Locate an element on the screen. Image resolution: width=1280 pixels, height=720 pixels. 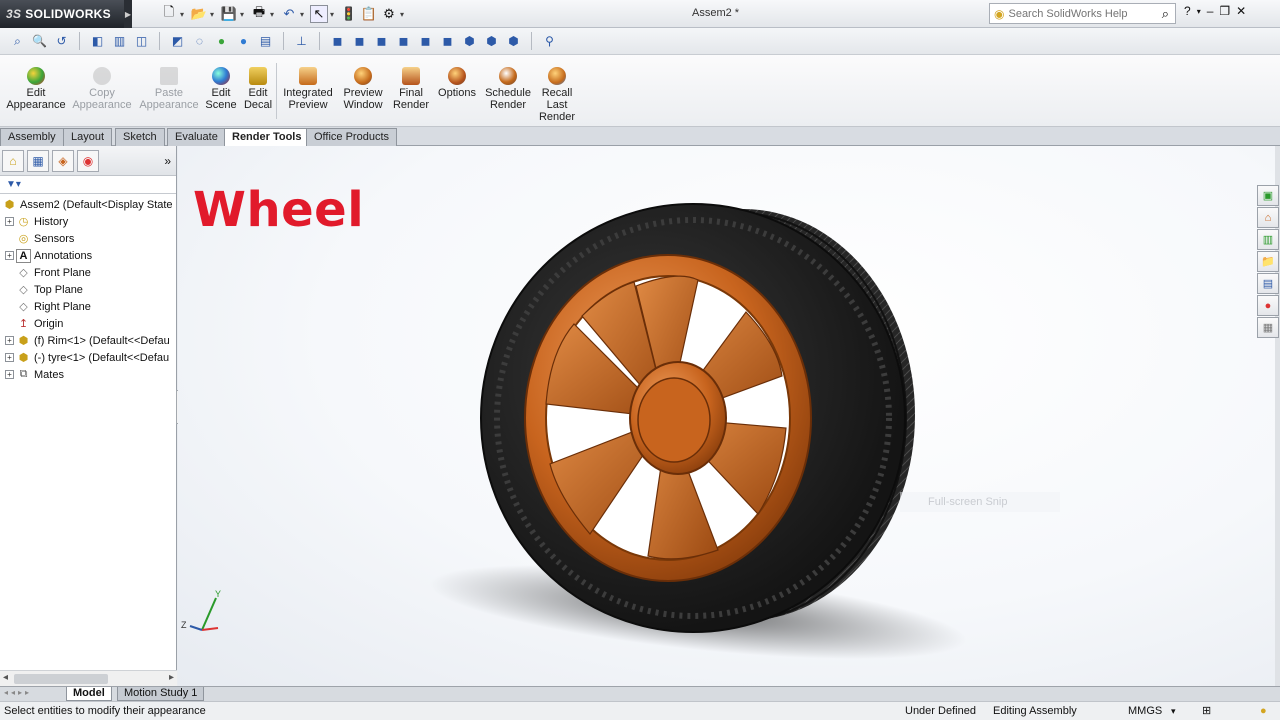
section-view-icon: ◧ is located at coordinates (97, 41).